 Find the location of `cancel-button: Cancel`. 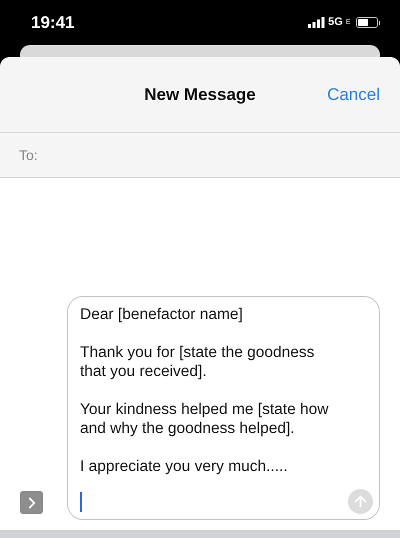

cancel-button: Cancel is located at coordinates (353, 95).